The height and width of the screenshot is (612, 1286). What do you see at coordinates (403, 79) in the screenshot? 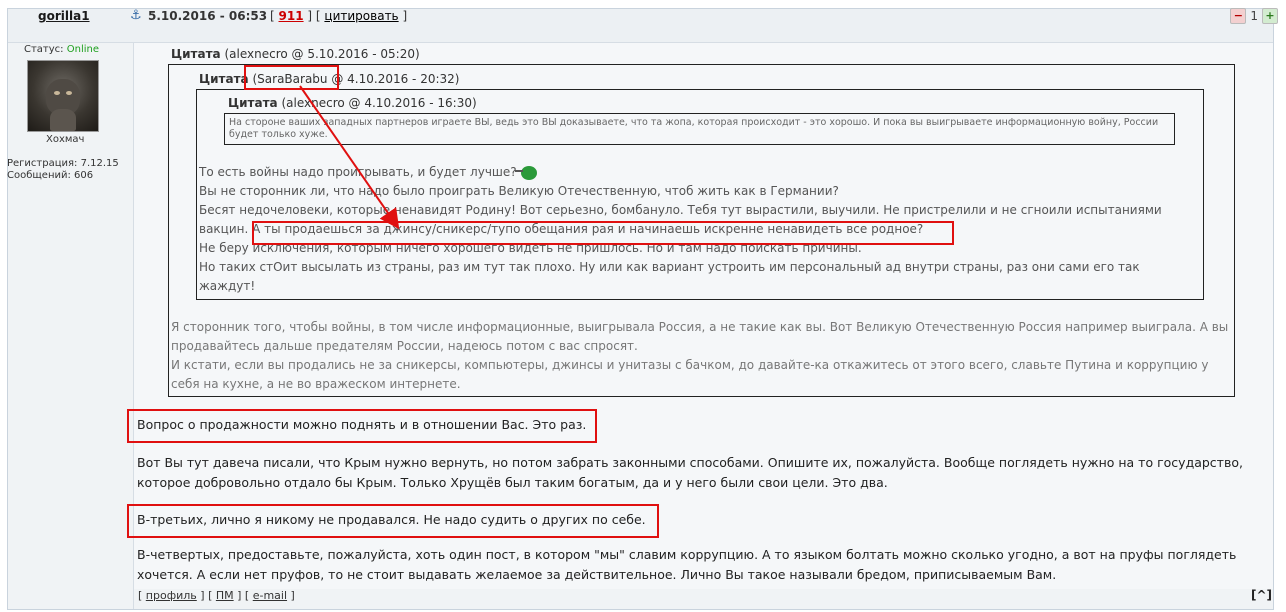
I see `quote2-date: 4.10.2016 - 20:32)` at bounding box center [403, 79].